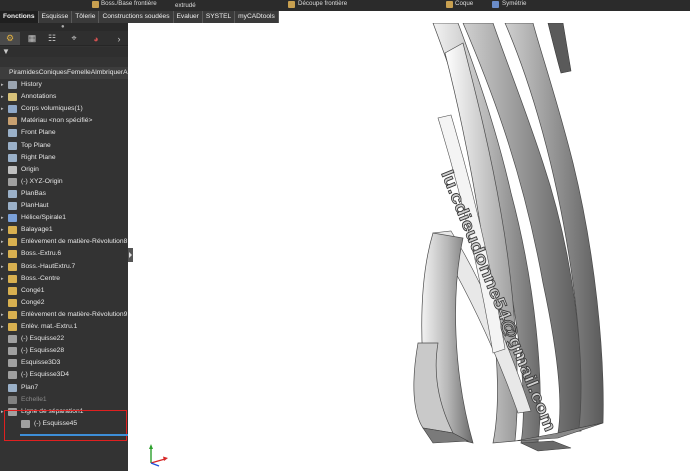 The image size is (690, 471). Describe the element at coordinates (74, 38) in the screenshot. I see `dimxpert-icon: ⌖` at that location.